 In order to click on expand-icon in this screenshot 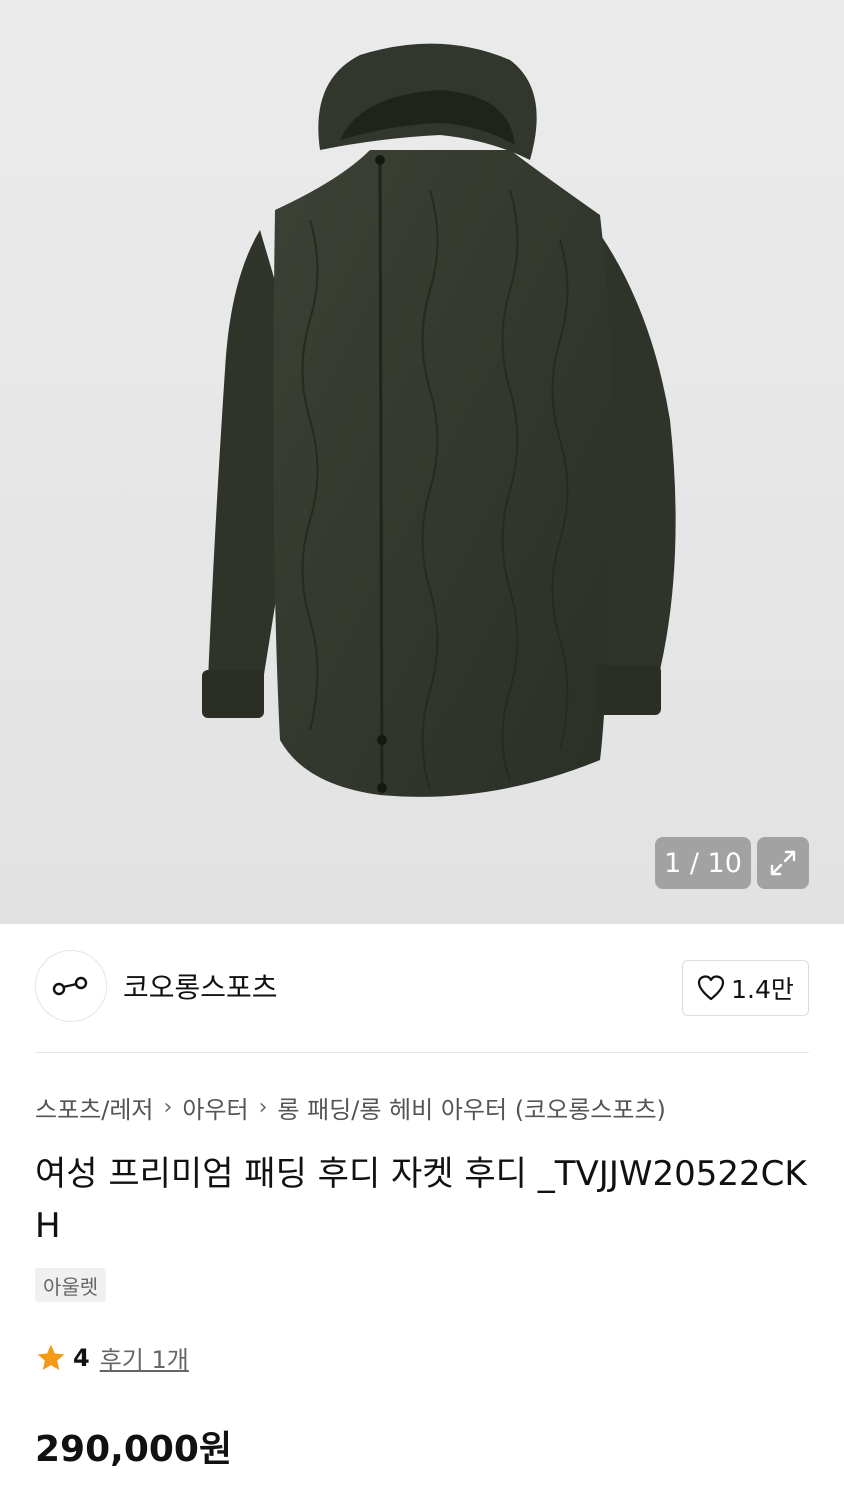, I will do `click(783, 863)`.